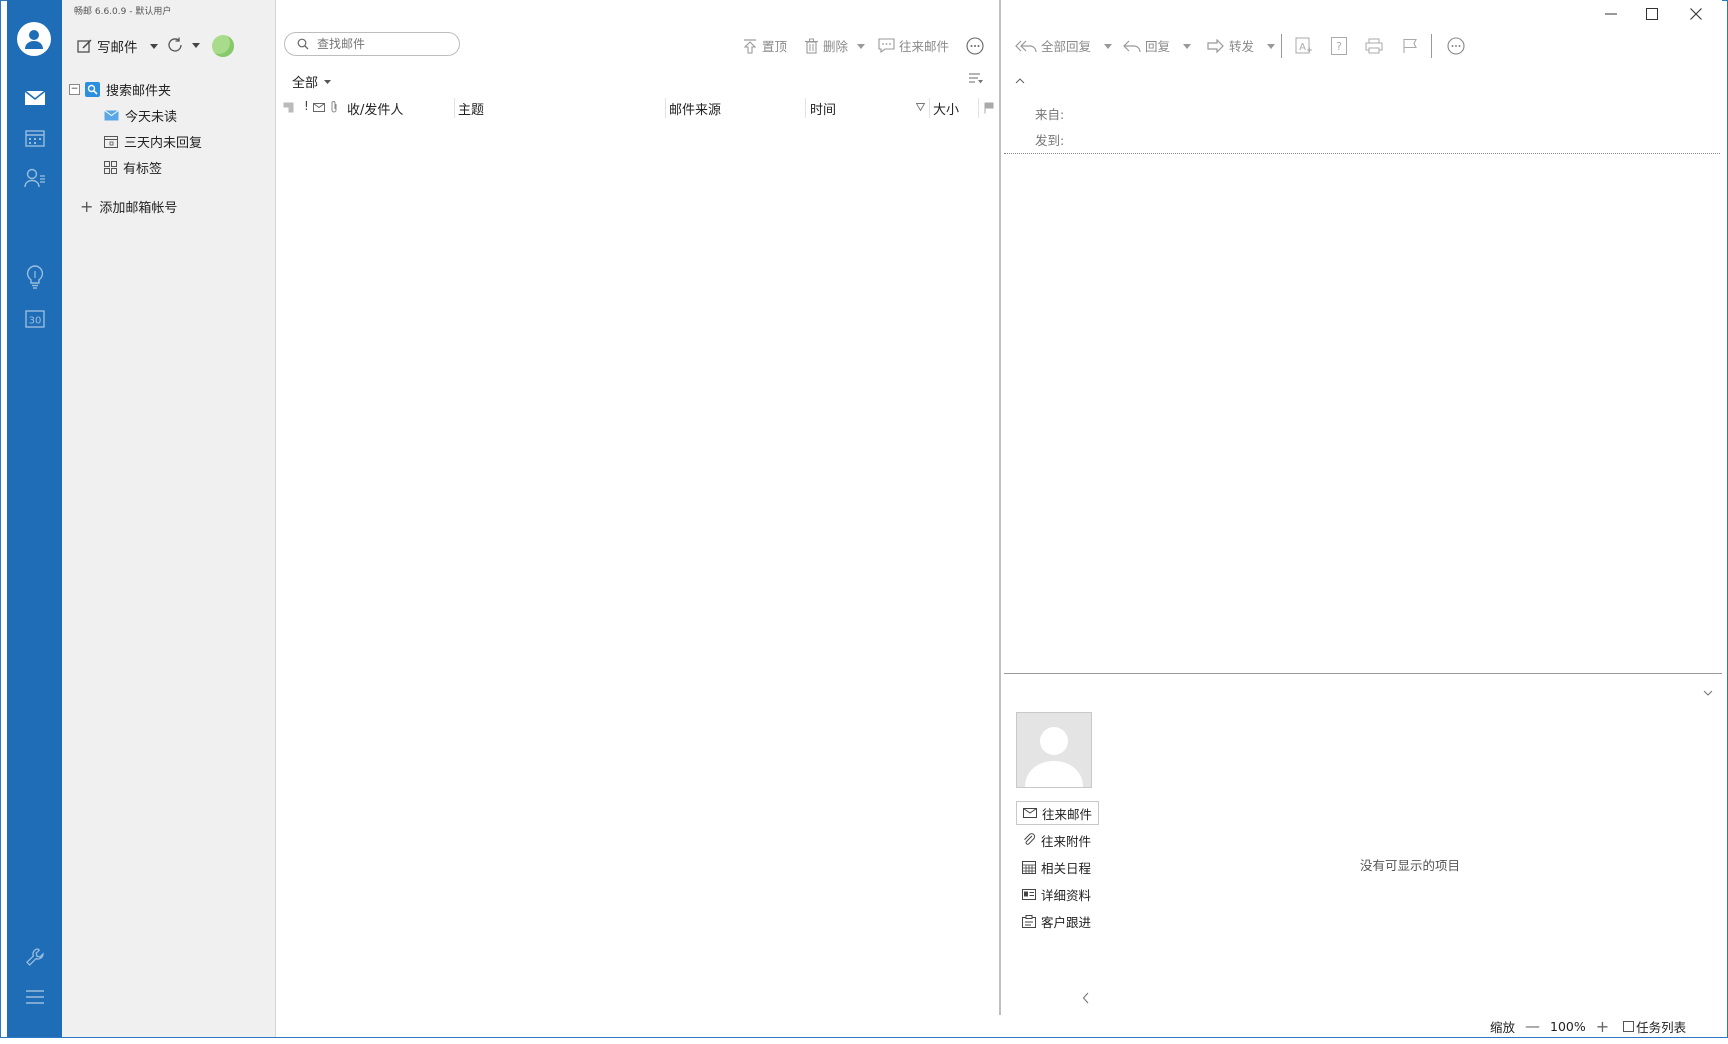 The width and height of the screenshot is (1728, 1044). I want to click on status-indicator, so click(223, 46).